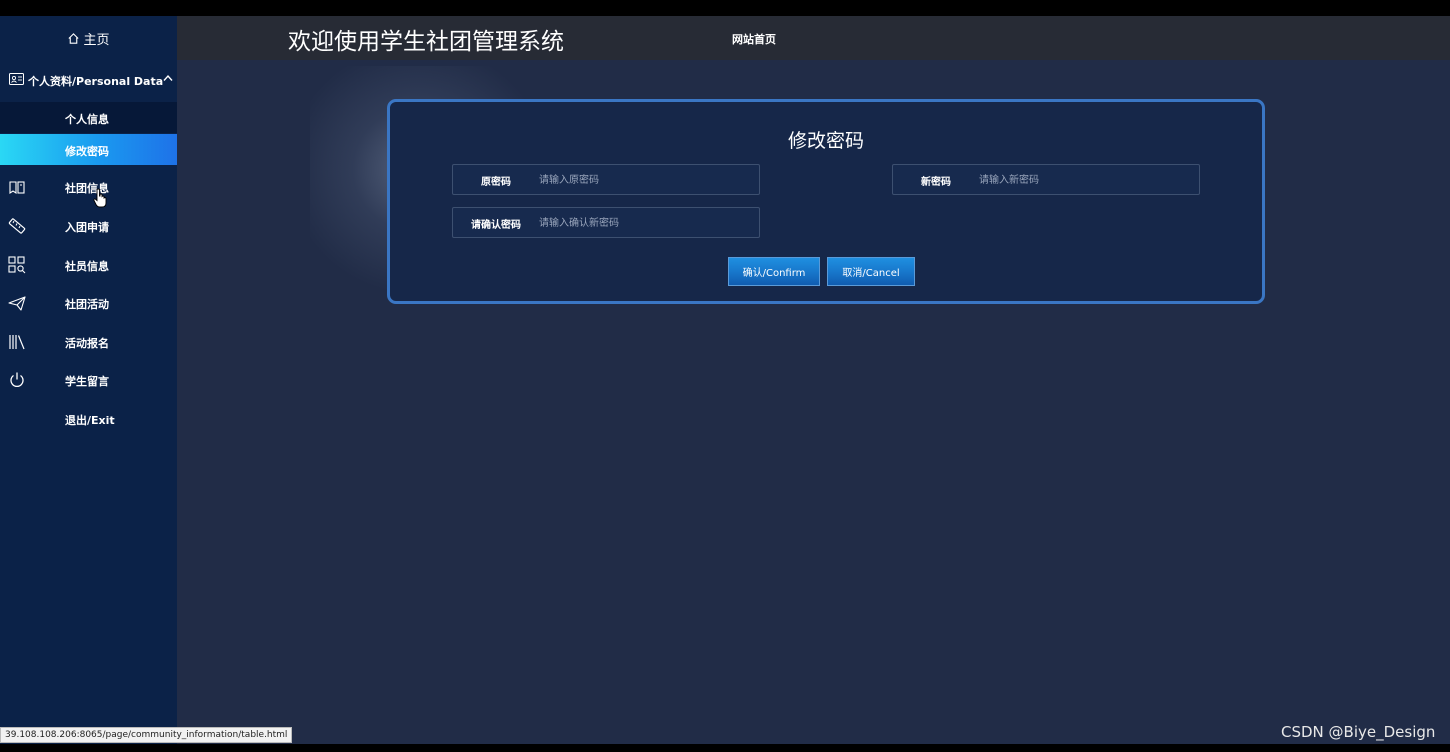 The image size is (1450, 752). Describe the element at coordinates (936, 182) in the screenshot. I see `new-password-label: 新密码` at that location.